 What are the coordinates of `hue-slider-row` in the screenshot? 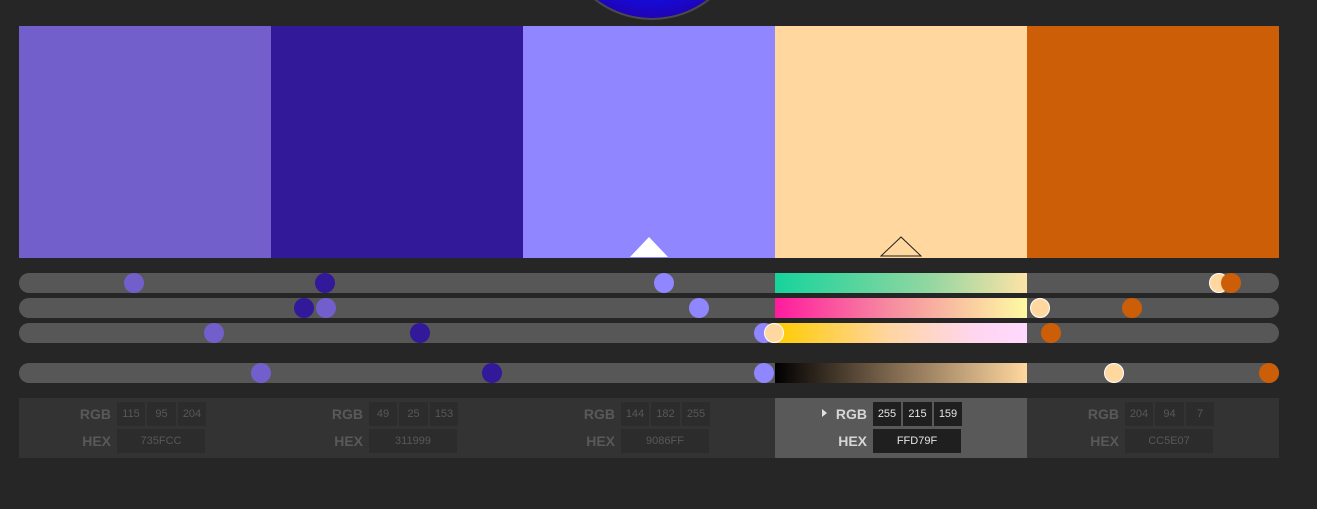 It's located at (649, 283).